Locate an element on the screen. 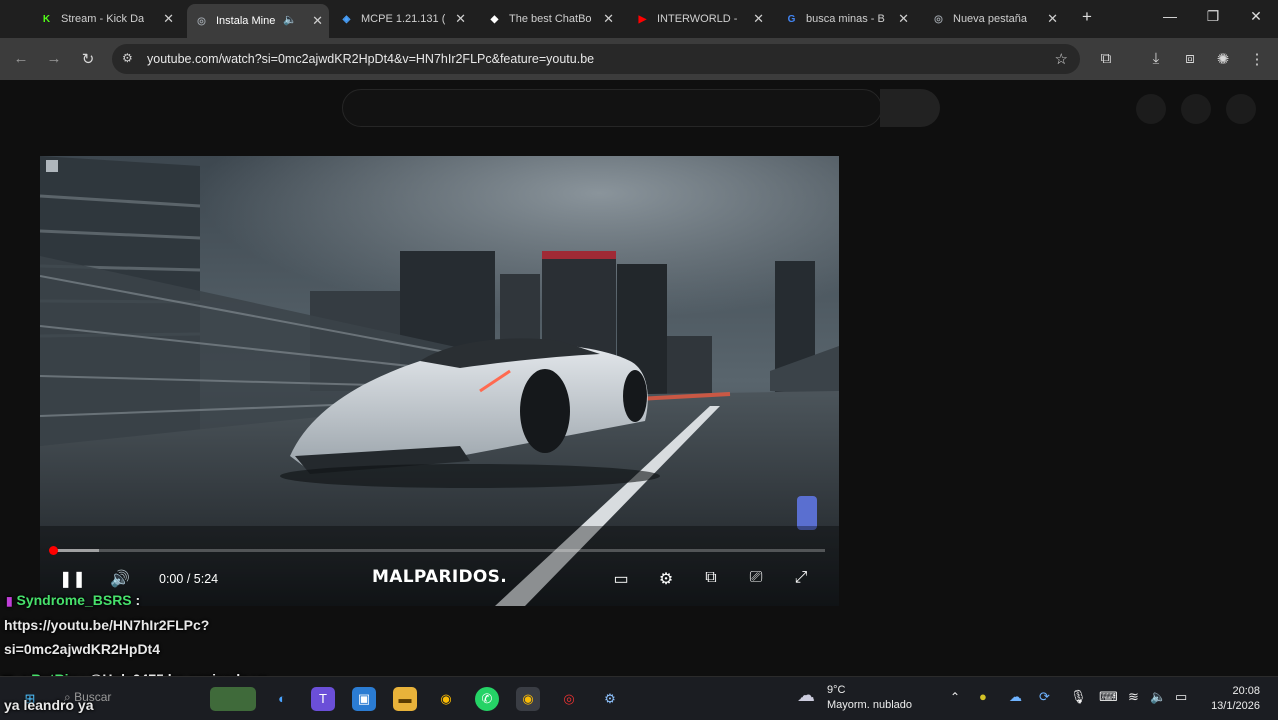 This screenshot has width=1278, height=720. tab-title: MCPE 1.21.131 ( is located at coordinates (403, 19).